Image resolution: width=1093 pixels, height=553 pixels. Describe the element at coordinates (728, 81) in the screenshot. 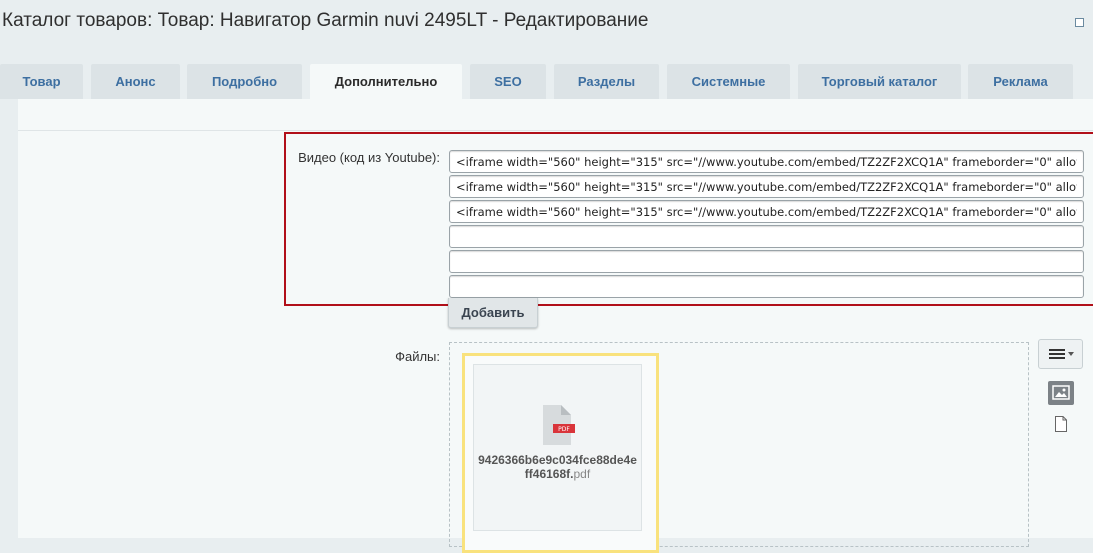

I see `tab-sistemnye: Системные` at that location.